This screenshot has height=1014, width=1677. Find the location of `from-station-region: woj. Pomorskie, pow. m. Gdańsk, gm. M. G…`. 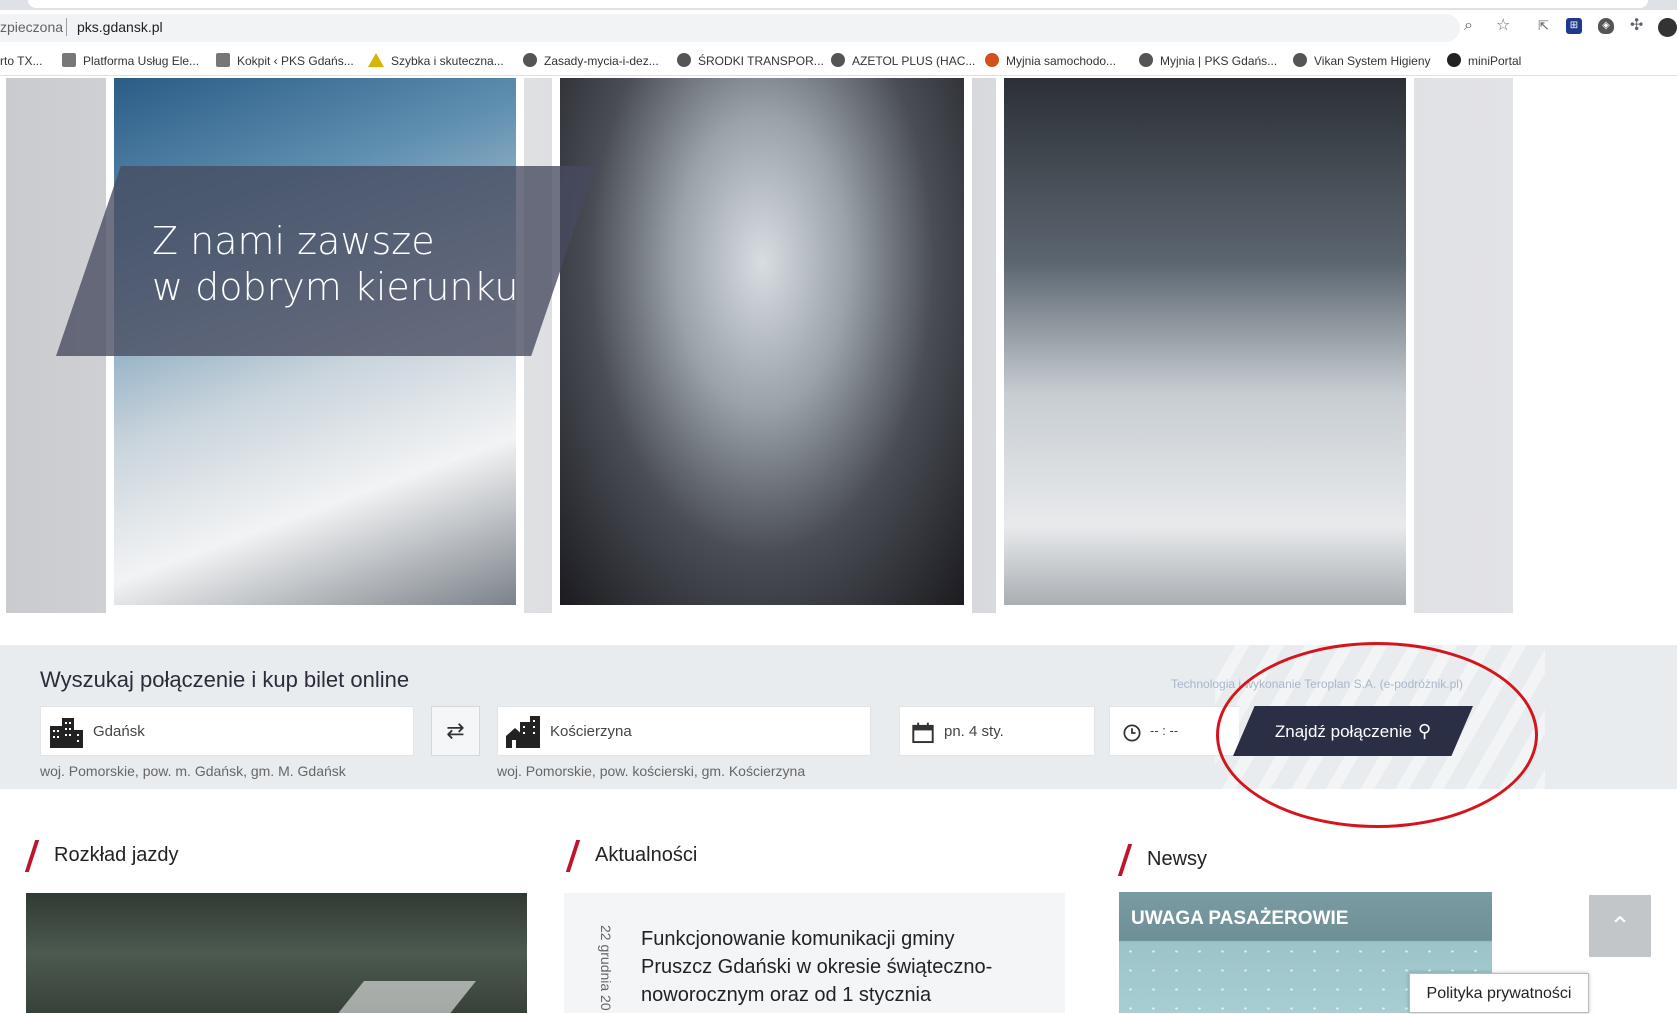

from-station-region: woj. Pomorskie, pow. m. Gdańsk, gm. M. G… is located at coordinates (193, 771).